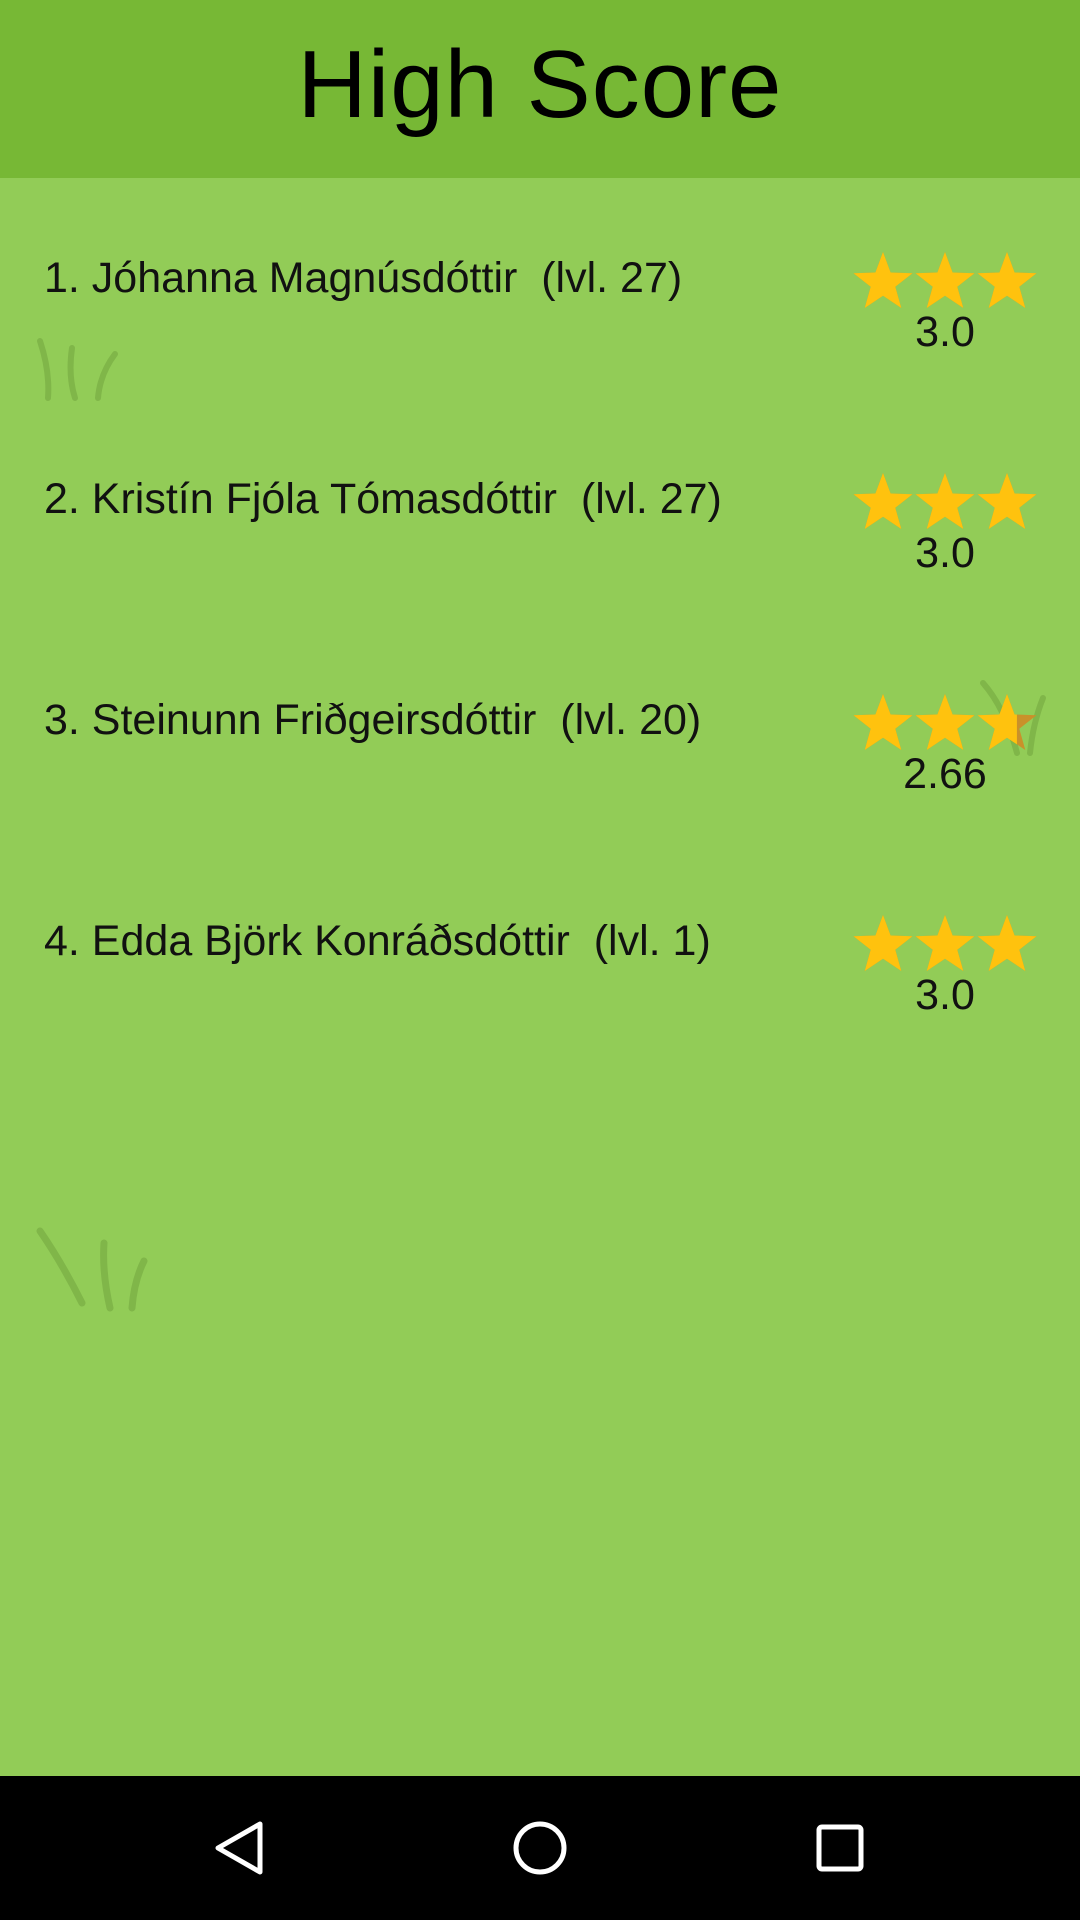  What do you see at coordinates (363, 278) in the screenshot?
I see `player-label: 1. Jóhanna Magnúsdóttir (lvl. 27)` at bounding box center [363, 278].